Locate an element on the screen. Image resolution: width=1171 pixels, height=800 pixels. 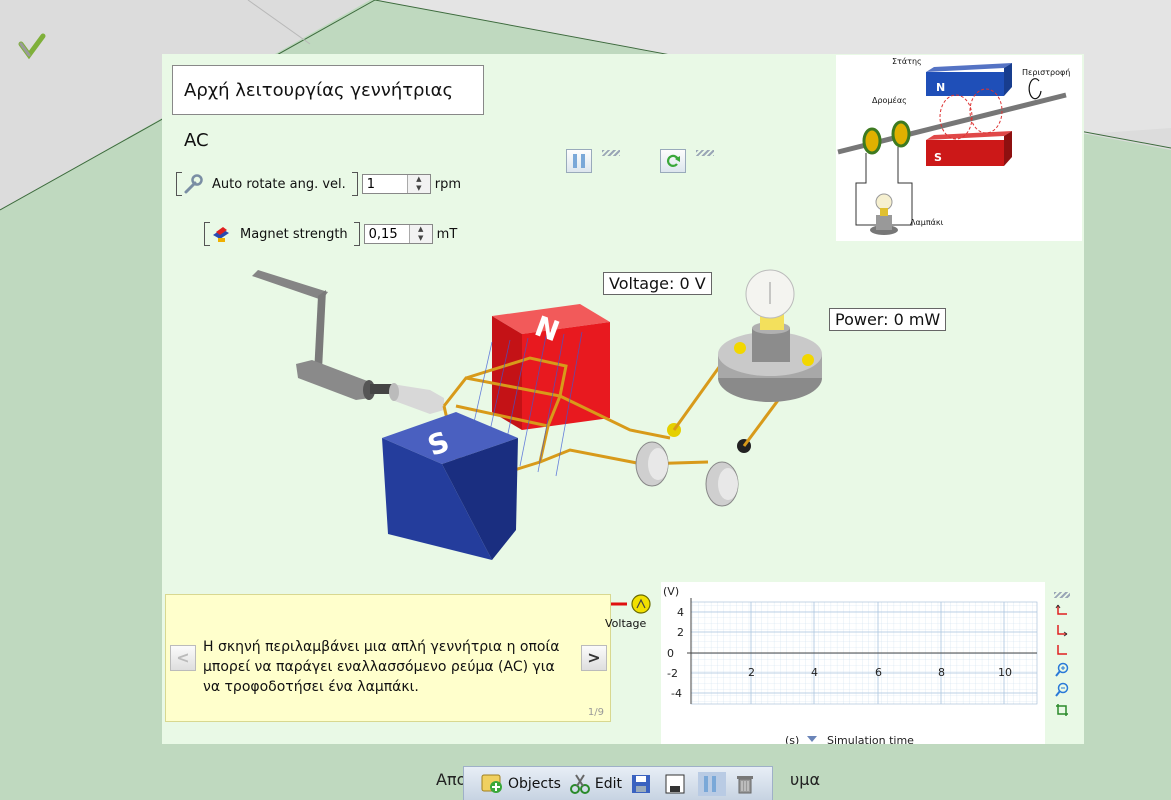
save-icon is located at coordinates (641, 783).